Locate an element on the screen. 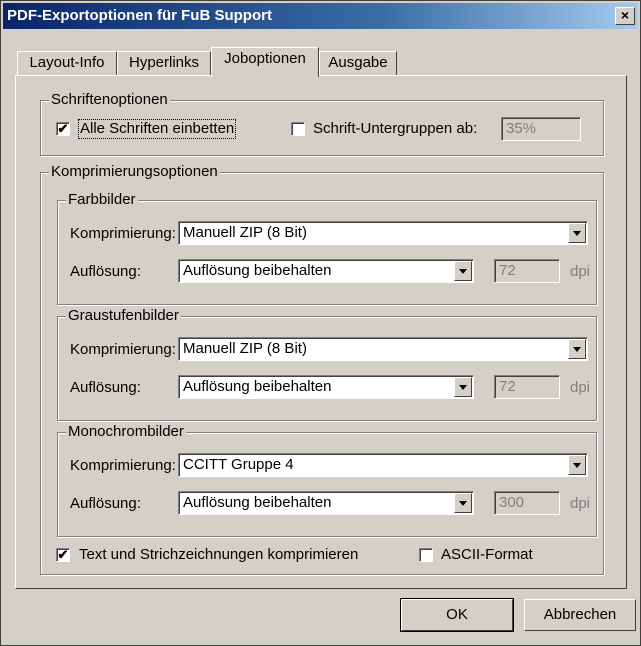 Image resolution: width=641 pixels, height=646 pixels. color-resolution-select: Auflösung beibehalten is located at coordinates (326, 271).